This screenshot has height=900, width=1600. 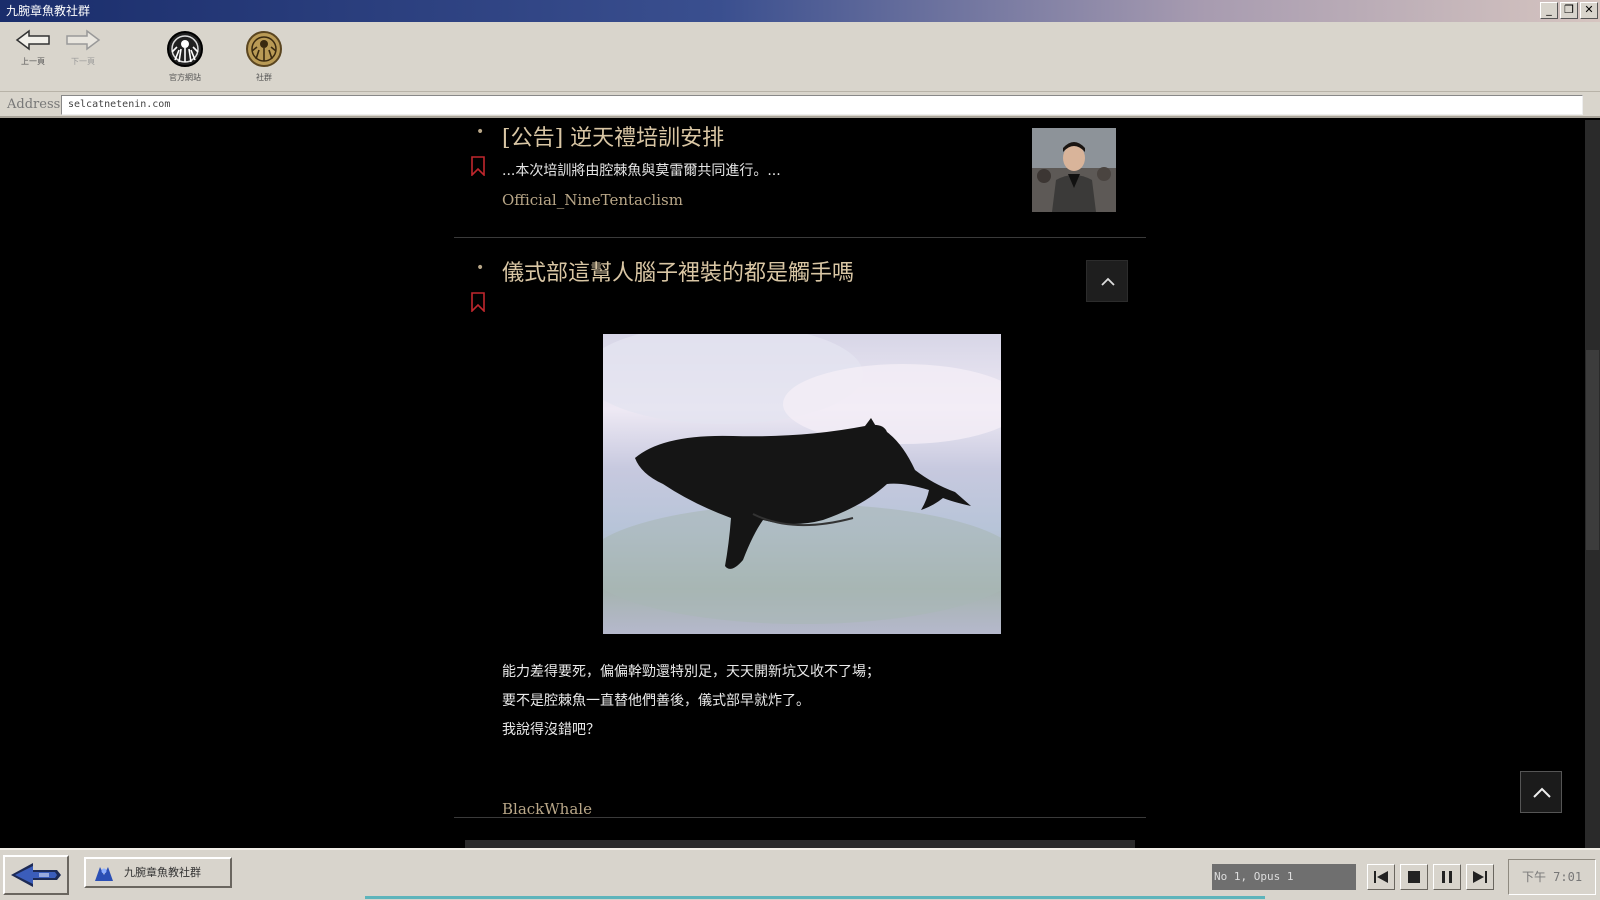 I want to click on arrow-right-icon, so click(x=83, y=40).